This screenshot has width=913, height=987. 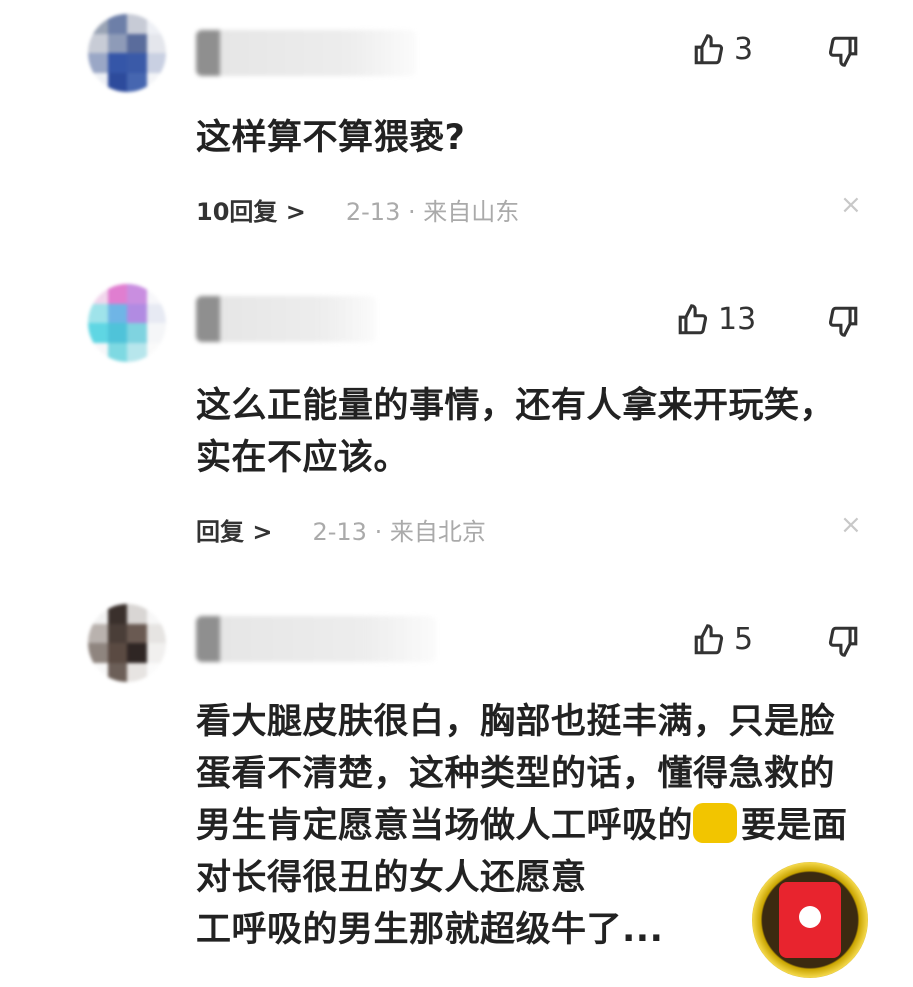 What do you see at coordinates (234, 529) in the screenshot?
I see `reply-button: 回复 >` at bounding box center [234, 529].